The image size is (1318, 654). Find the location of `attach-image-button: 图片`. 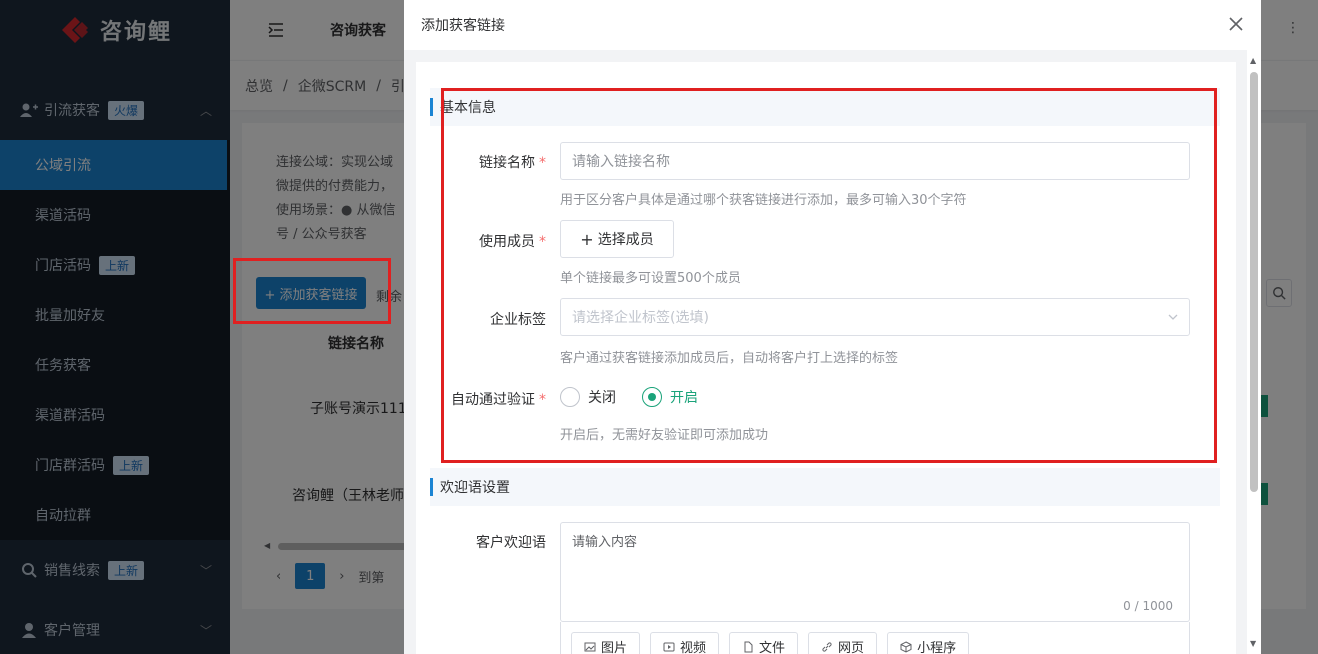

attach-image-button: 图片 is located at coordinates (606, 642).